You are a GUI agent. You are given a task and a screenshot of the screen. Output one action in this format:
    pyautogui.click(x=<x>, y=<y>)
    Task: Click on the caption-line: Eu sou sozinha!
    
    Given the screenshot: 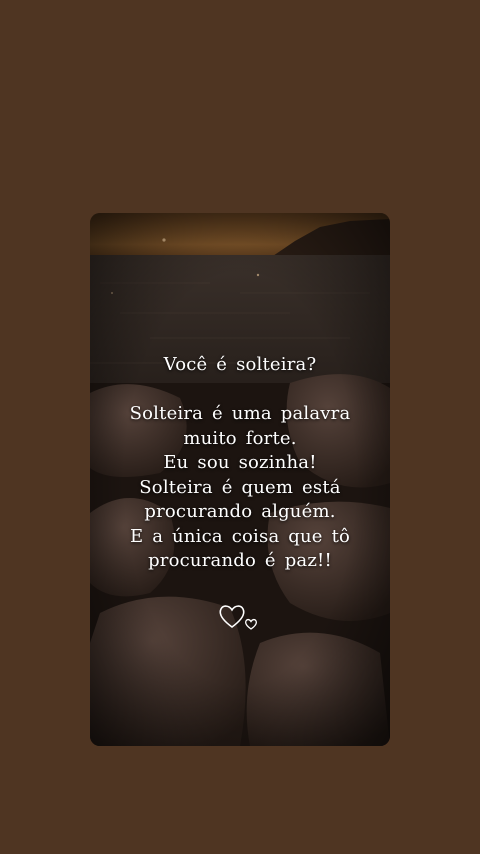 What is the action you would take?
    pyautogui.click(x=240, y=462)
    